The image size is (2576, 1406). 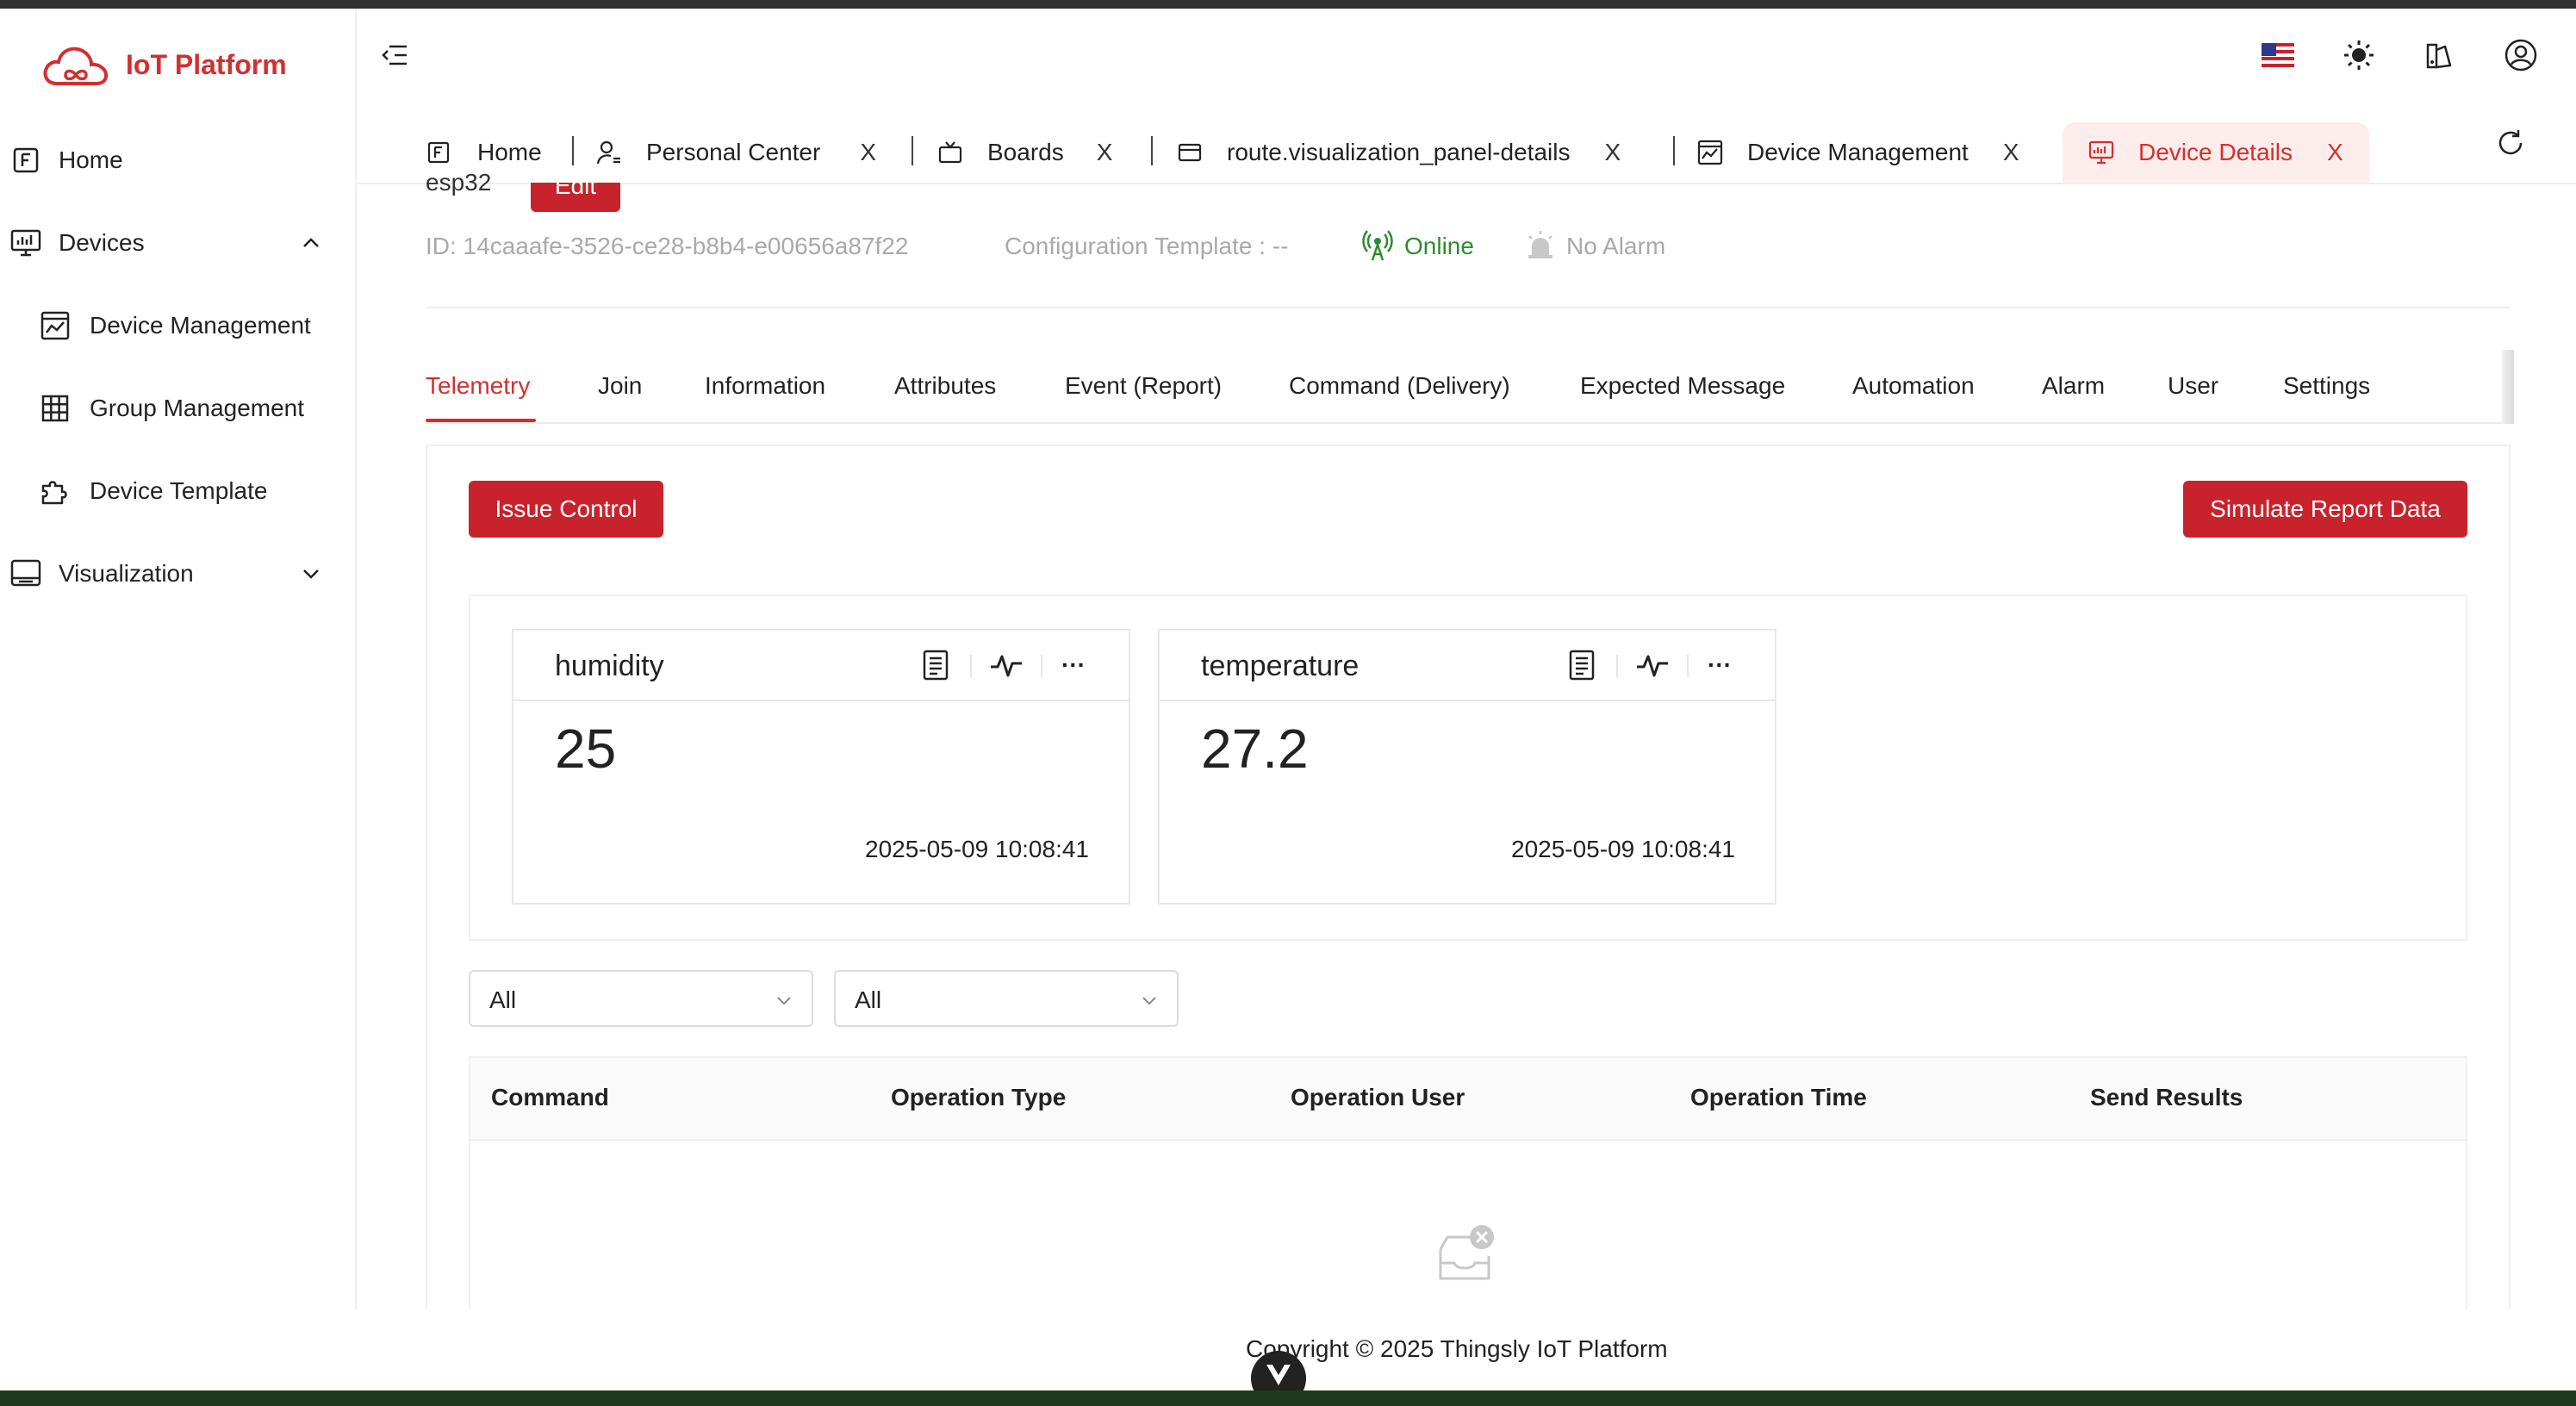 What do you see at coordinates (76, 66) in the screenshot?
I see `cloud-logo-icon` at bounding box center [76, 66].